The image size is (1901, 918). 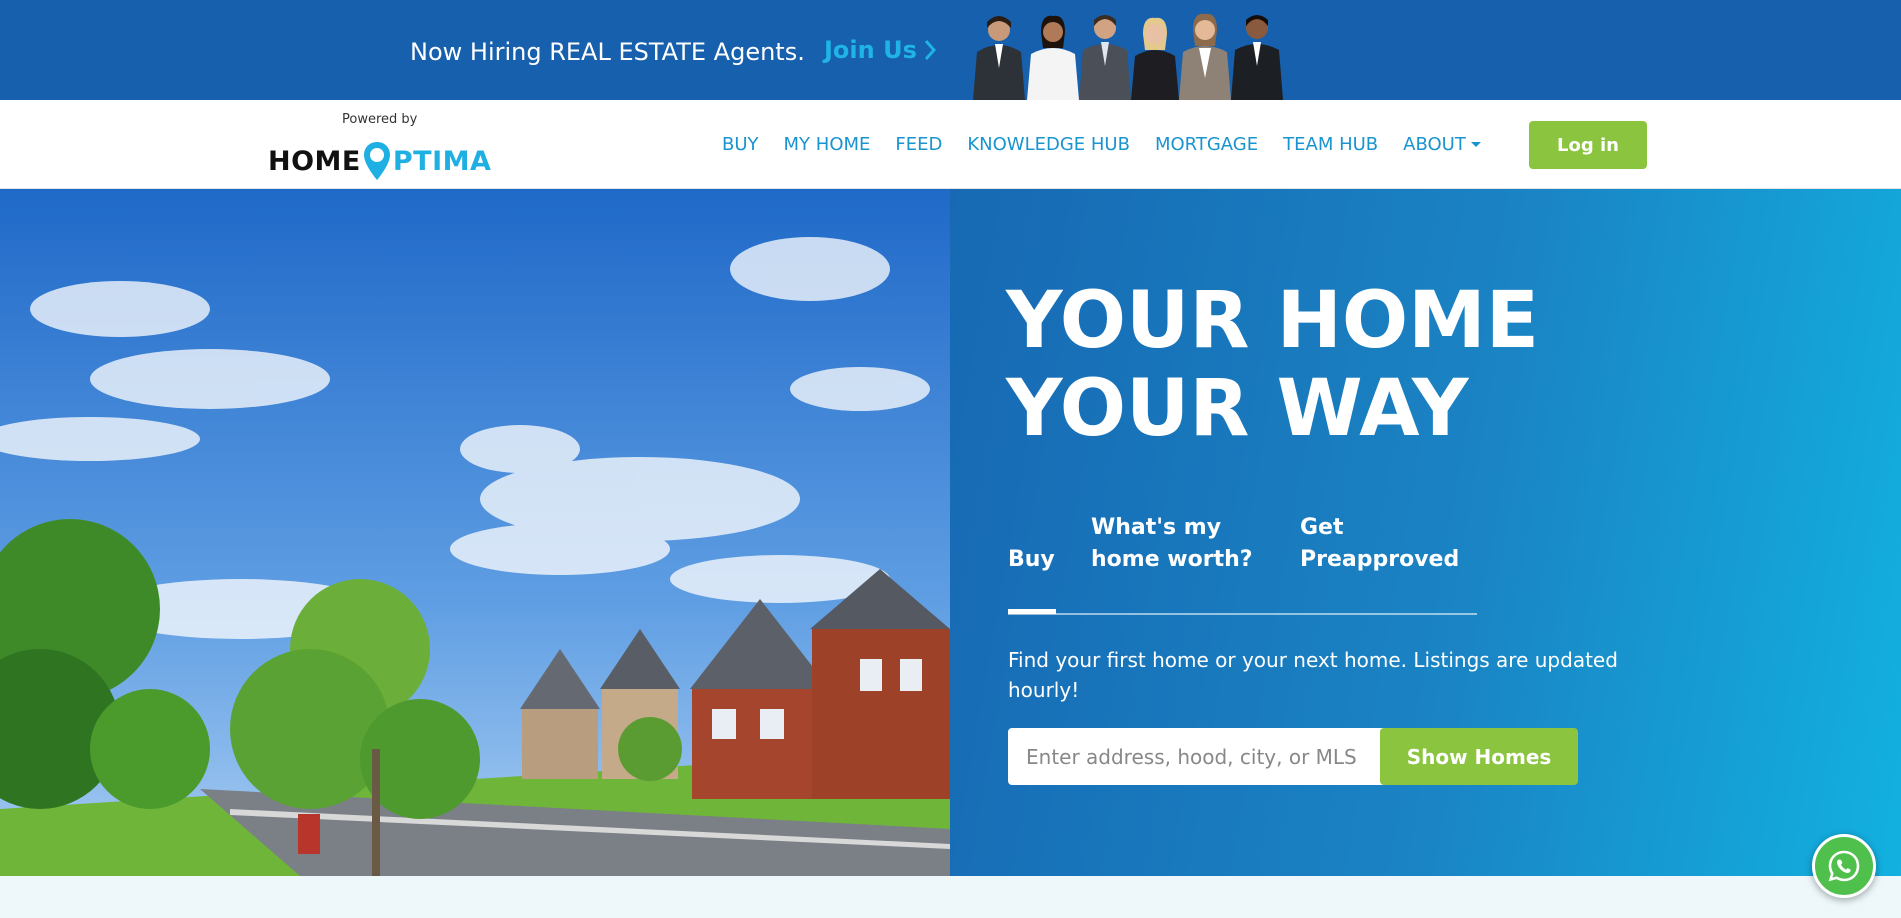 What do you see at coordinates (1237, 409) in the screenshot?
I see `hero-title-line-2: YOUR WAY` at bounding box center [1237, 409].